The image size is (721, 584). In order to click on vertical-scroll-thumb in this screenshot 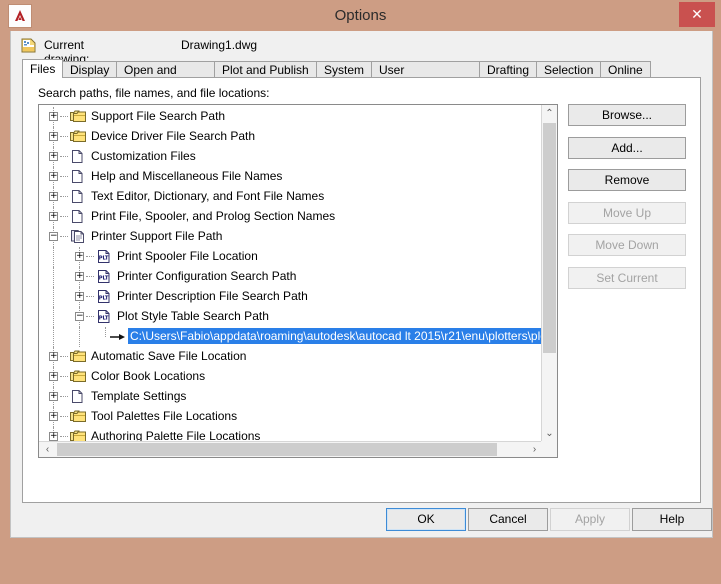, I will do `click(549, 238)`.